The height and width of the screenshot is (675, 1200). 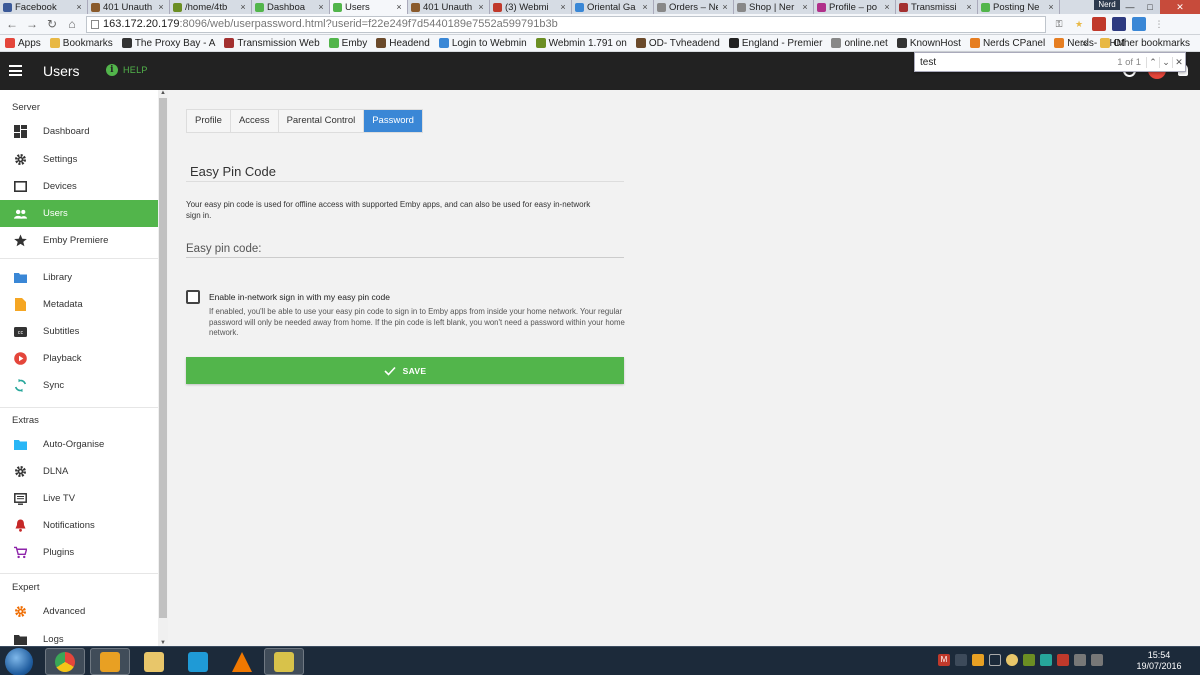 I want to click on sidebar-item-users: Users, so click(x=79, y=213).